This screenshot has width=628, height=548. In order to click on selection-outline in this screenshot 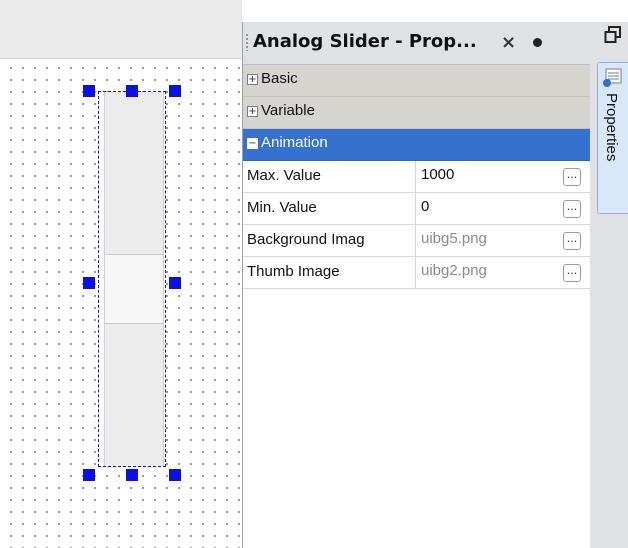, I will do `click(132, 279)`.